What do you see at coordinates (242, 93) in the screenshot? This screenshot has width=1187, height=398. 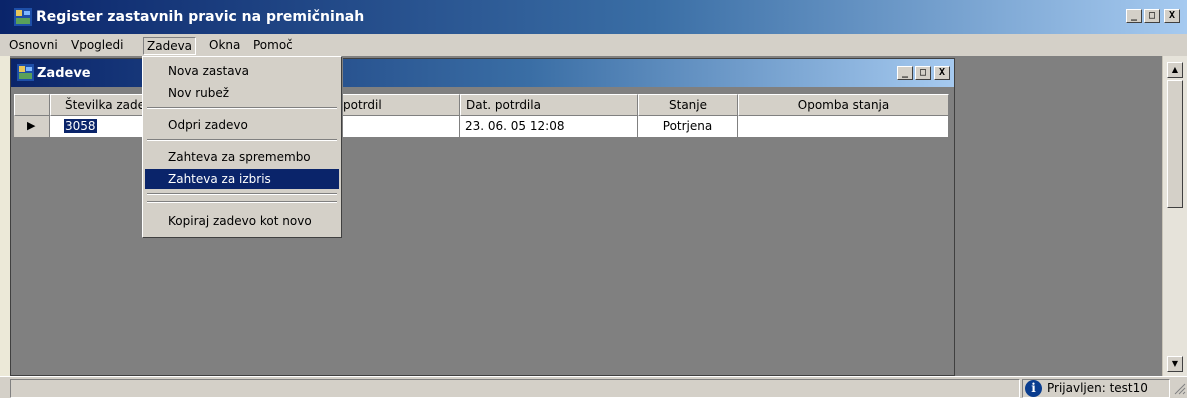 I see `menu-item-nov-rubez: Nov rubež` at bounding box center [242, 93].